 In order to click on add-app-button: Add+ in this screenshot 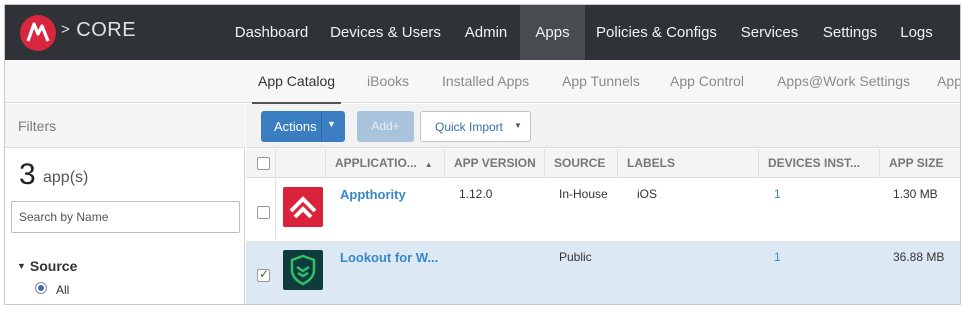, I will do `click(385, 126)`.